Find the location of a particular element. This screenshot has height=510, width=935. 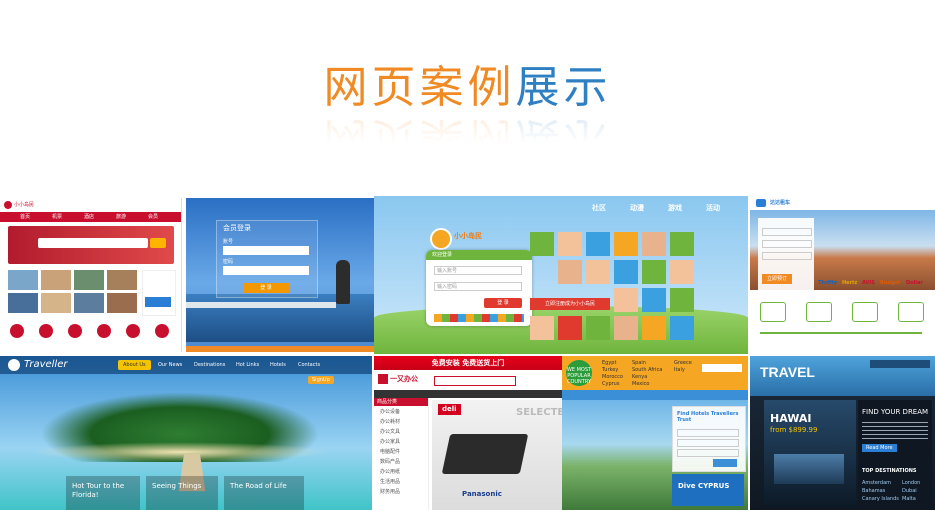

book-button: 立即预订 is located at coordinates (777, 279).